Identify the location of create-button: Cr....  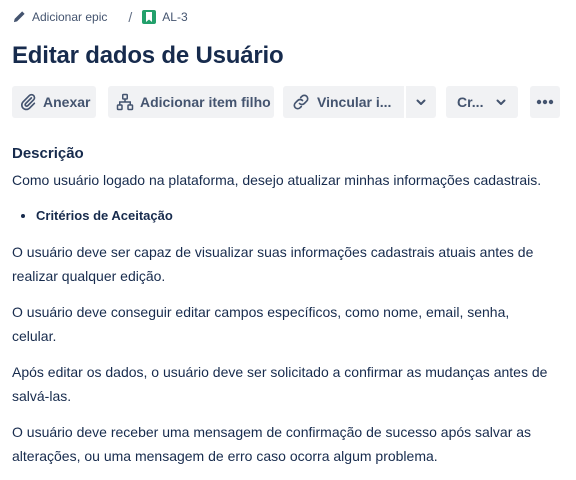
(482, 102).